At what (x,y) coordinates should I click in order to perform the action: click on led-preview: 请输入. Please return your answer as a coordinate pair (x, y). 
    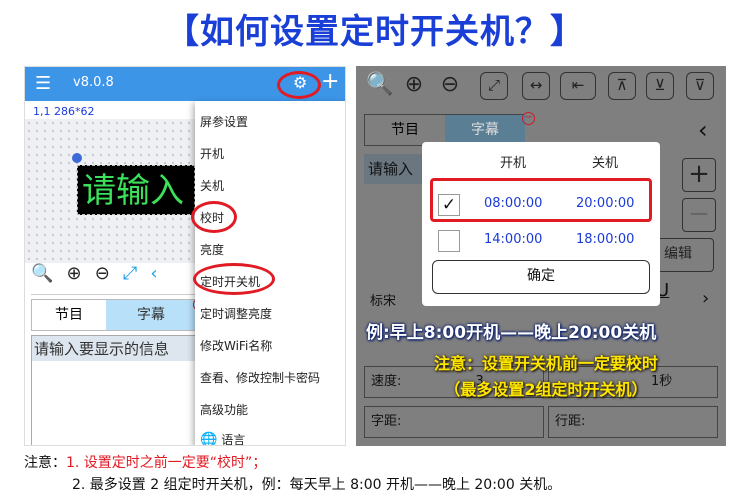
    Looking at the image, I should click on (136, 190).